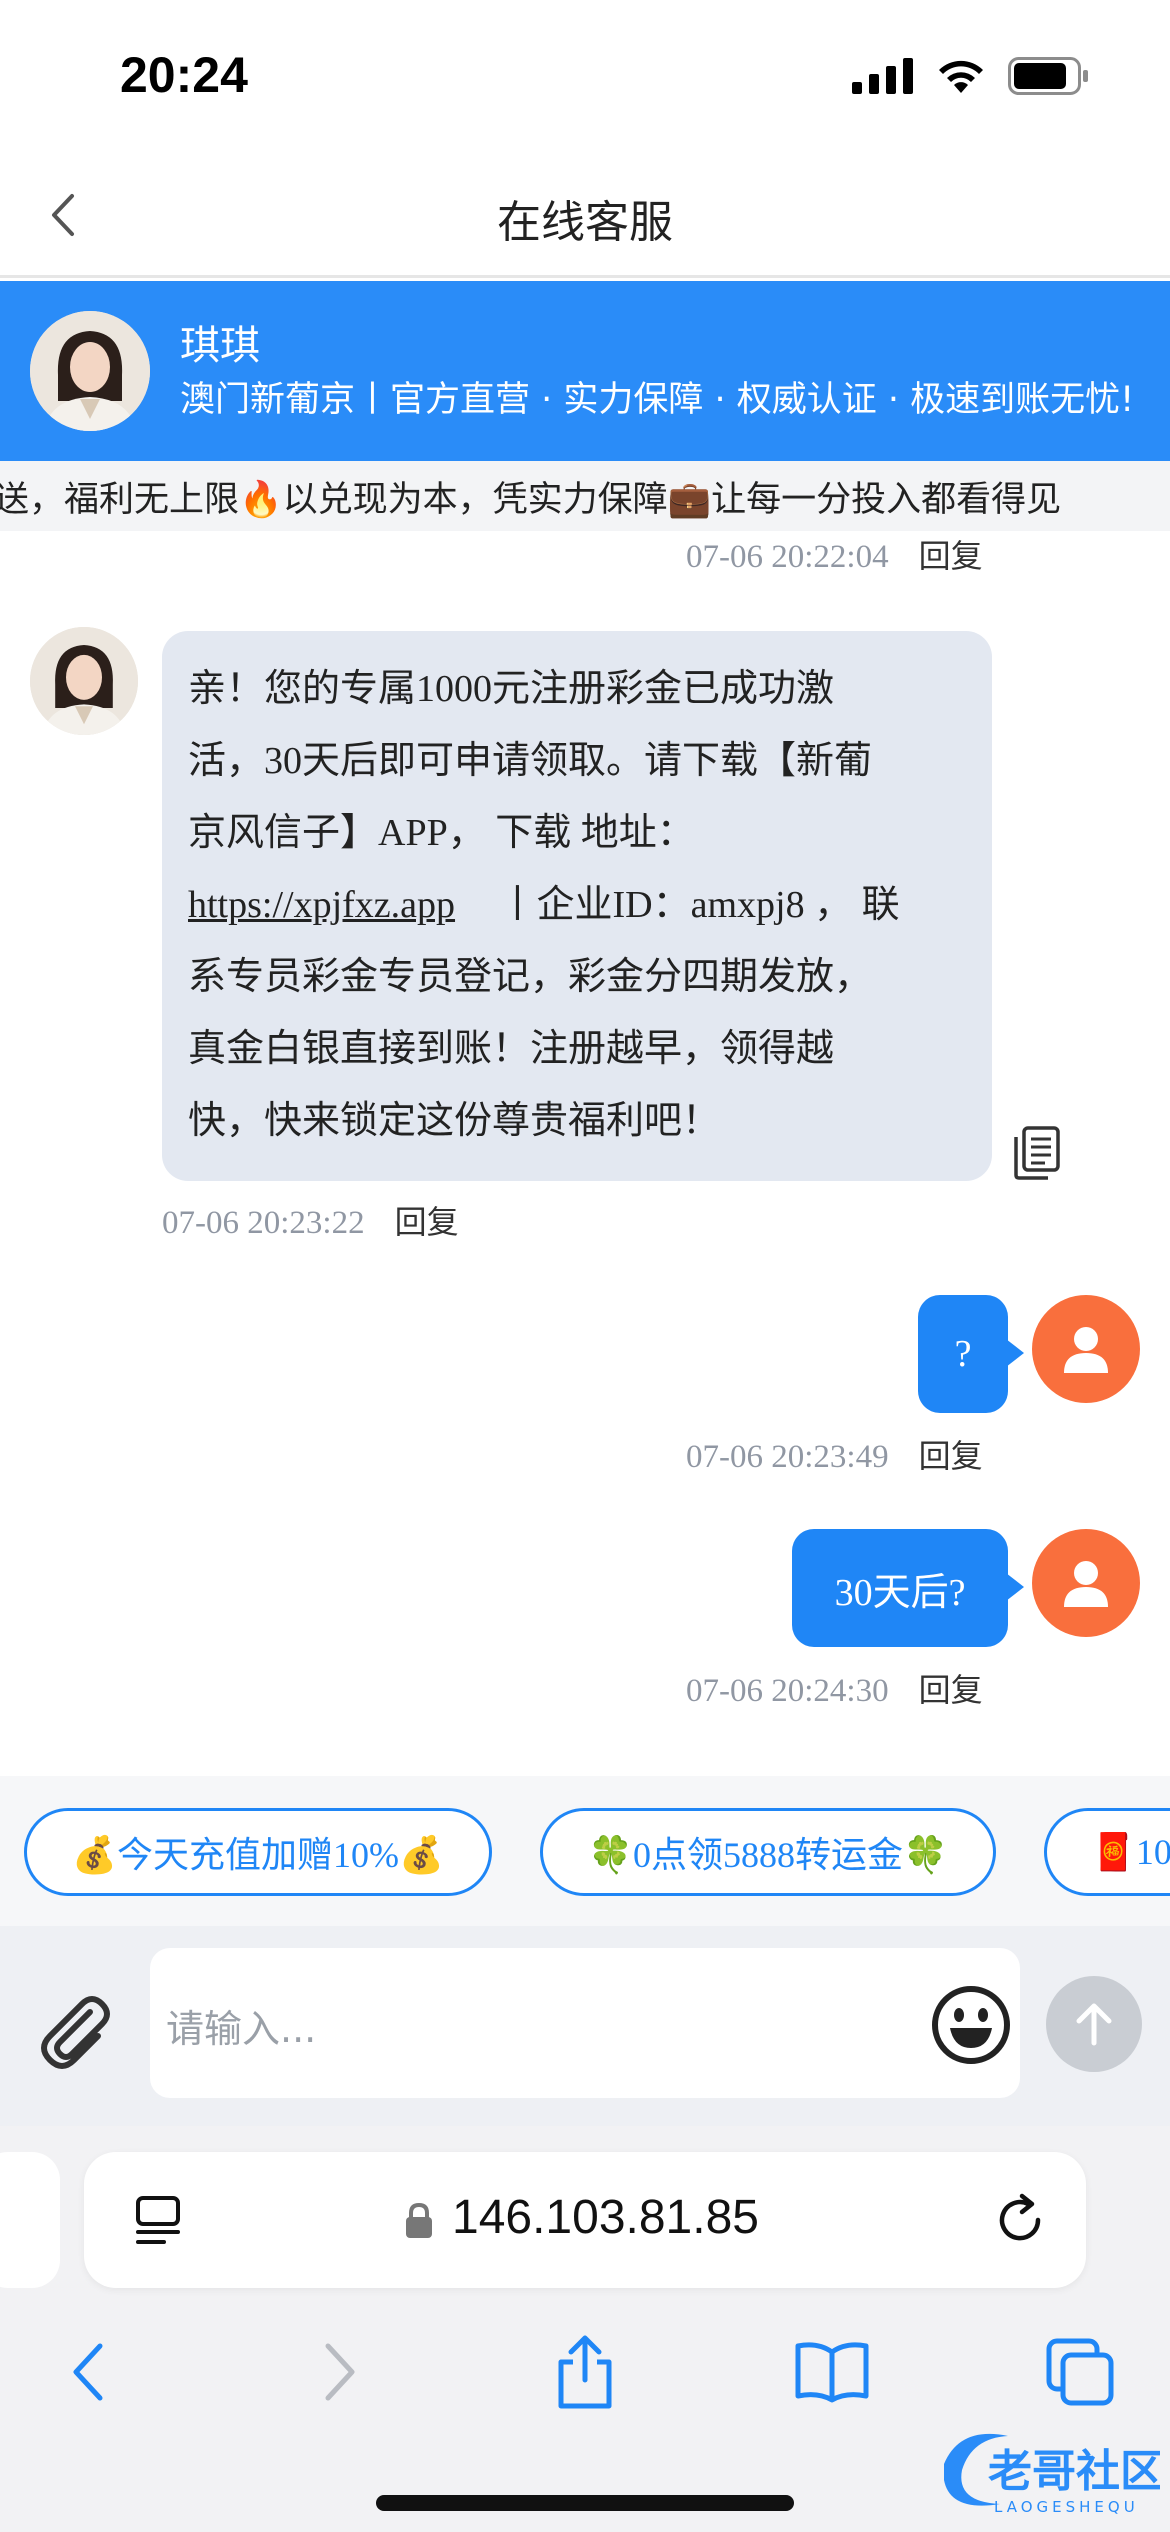  What do you see at coordinates (585, 371) in the screenshot?
I see `agent-banner: 琪琪 澳门新葡京丨官方直营 · 实力保障 · 权威认证 · 极速到账无忧!` at bounding box center [585, 371].